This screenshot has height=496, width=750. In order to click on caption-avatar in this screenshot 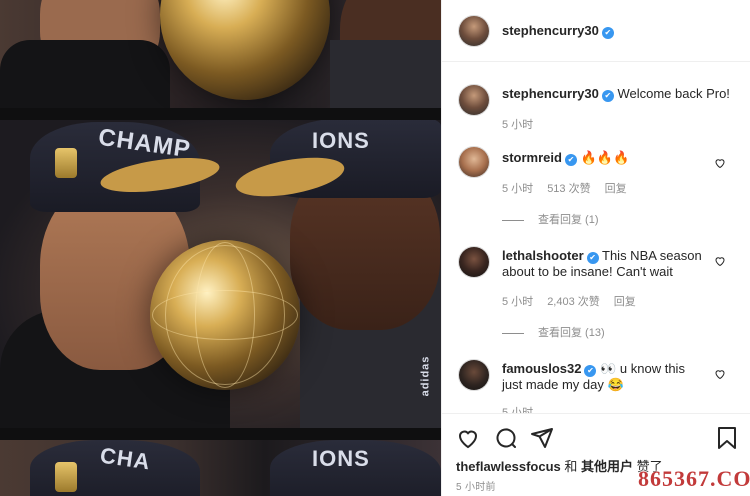, I will do `click(474, 100)`.